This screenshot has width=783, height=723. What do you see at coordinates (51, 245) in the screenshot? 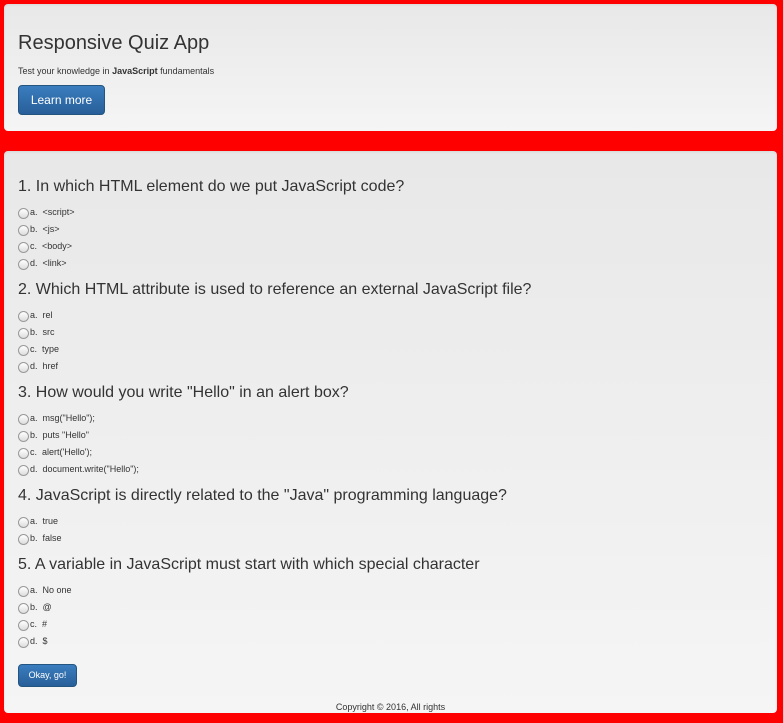
I see `answer-option-label: c. <body>` at bounding box center [51, 245].